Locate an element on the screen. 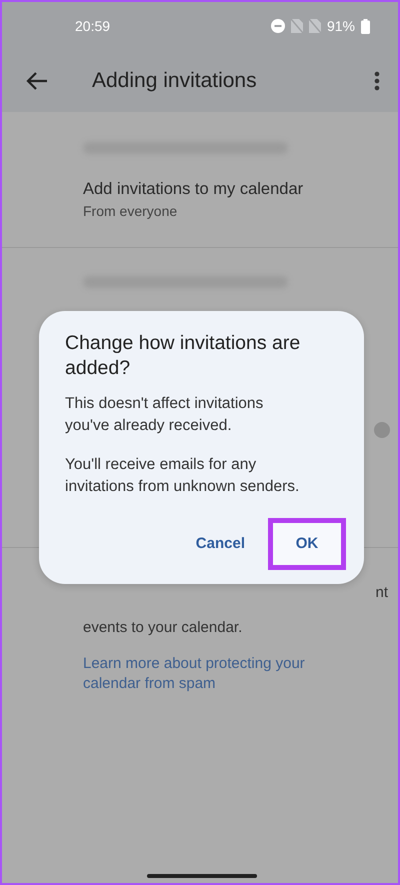  do-not-disturb-icon is located at coordinates (277, 26).